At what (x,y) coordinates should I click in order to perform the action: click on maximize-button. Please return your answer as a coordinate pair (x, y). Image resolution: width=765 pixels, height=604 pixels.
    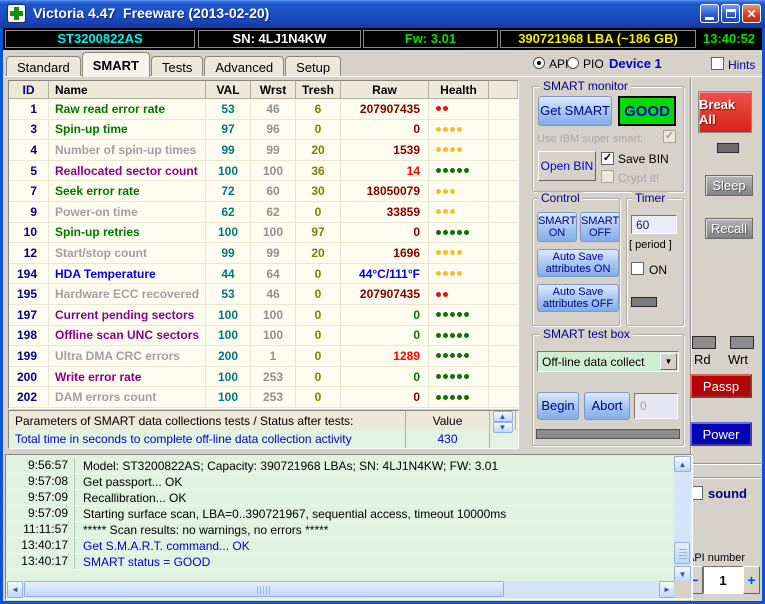
    Looking at the image, I should click on (730, 13).